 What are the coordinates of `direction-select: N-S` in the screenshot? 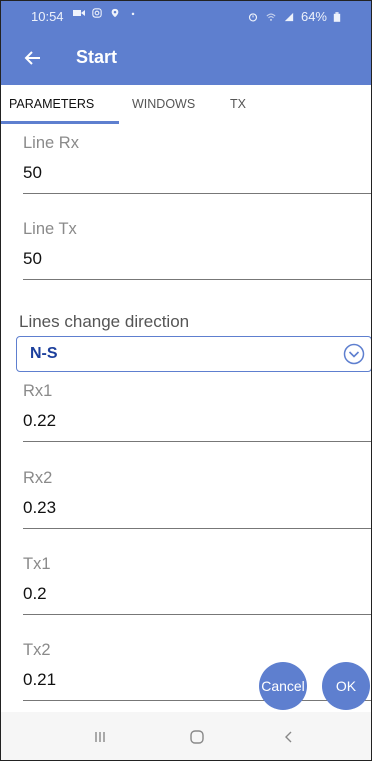 It's located at (193, 354).